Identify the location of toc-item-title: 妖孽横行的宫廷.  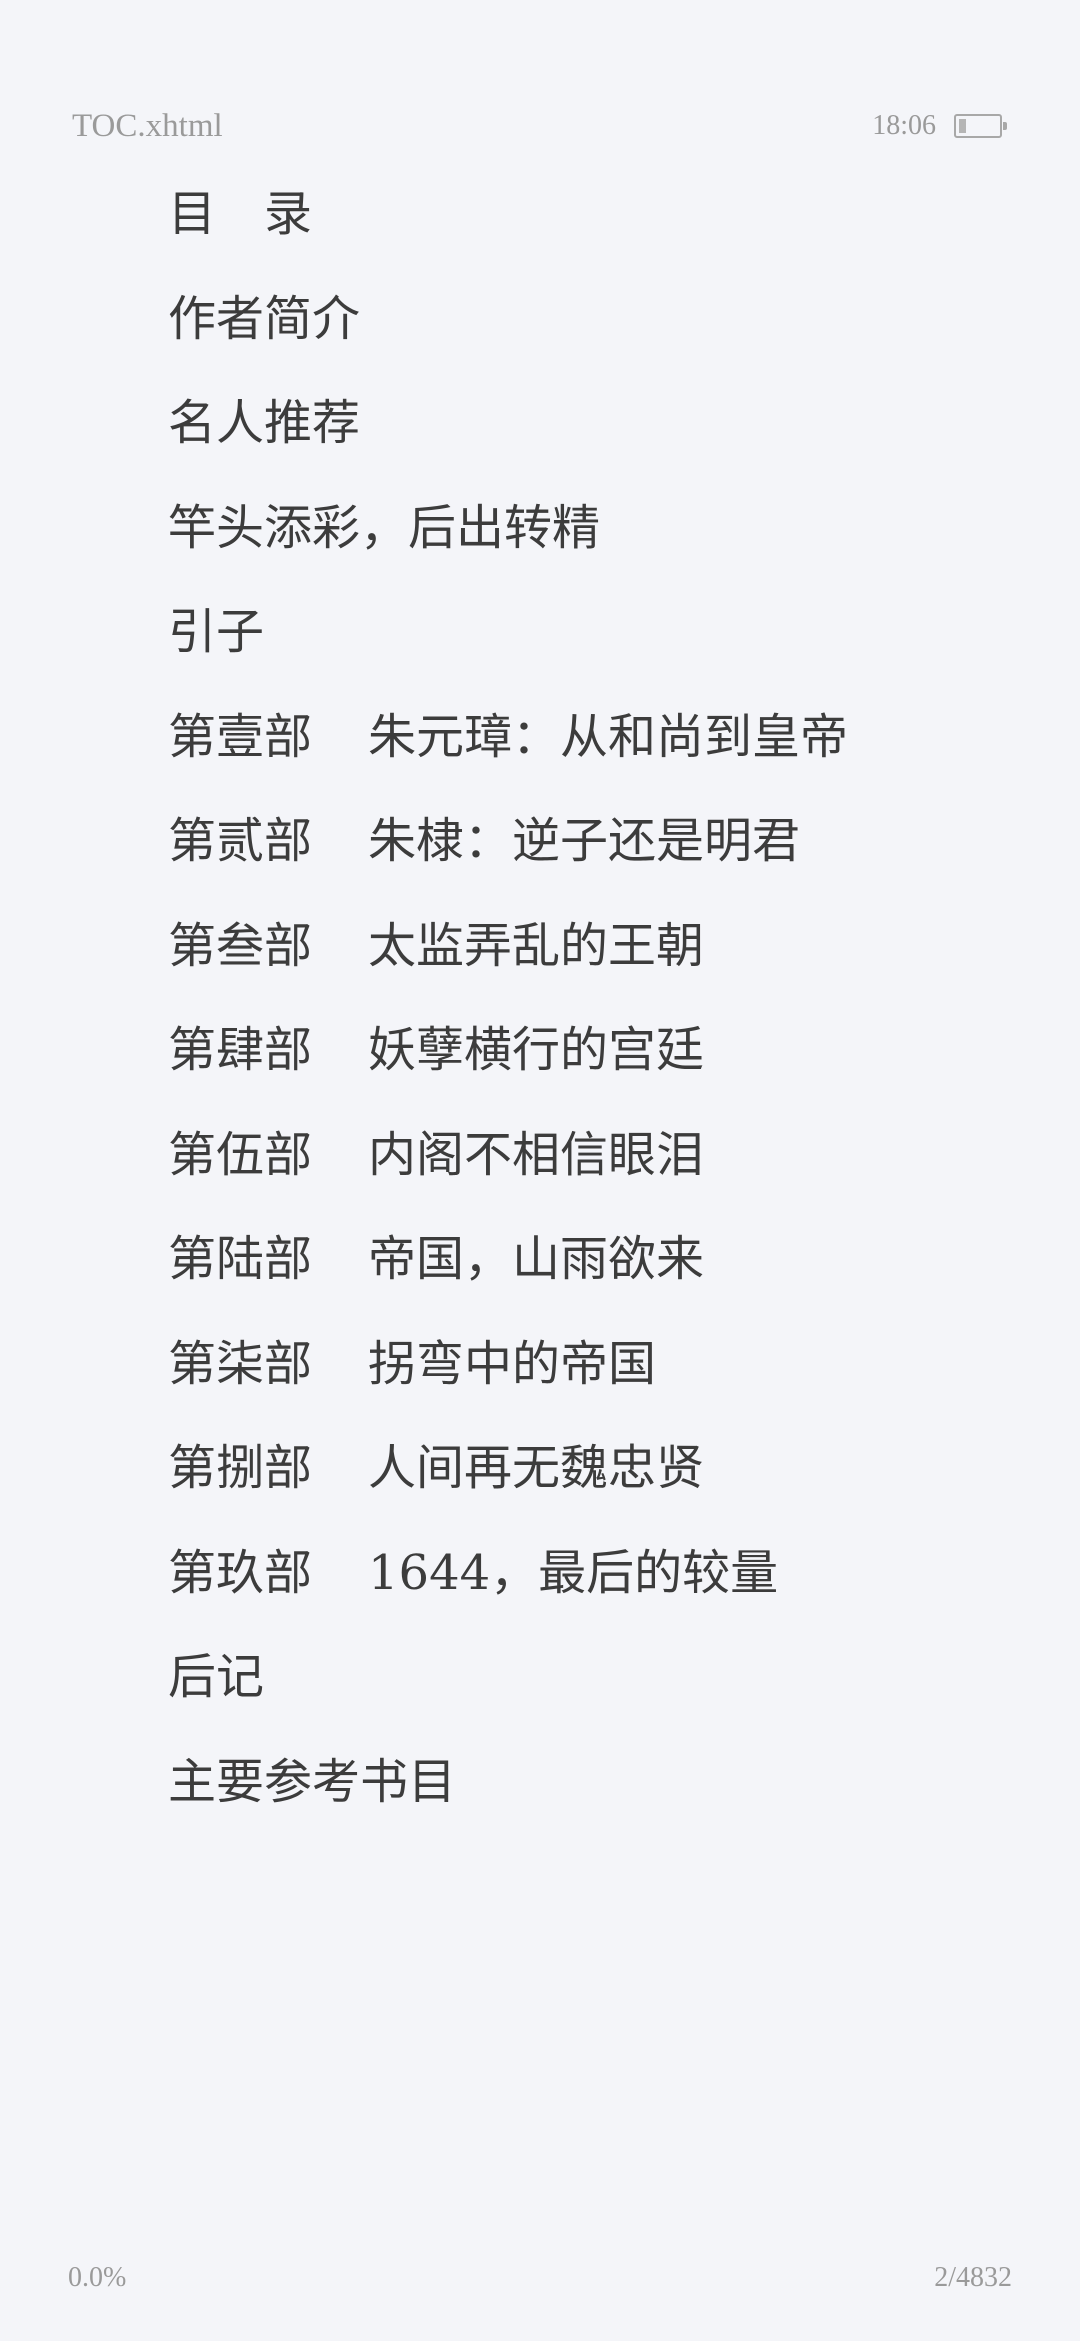
(536, 1050).